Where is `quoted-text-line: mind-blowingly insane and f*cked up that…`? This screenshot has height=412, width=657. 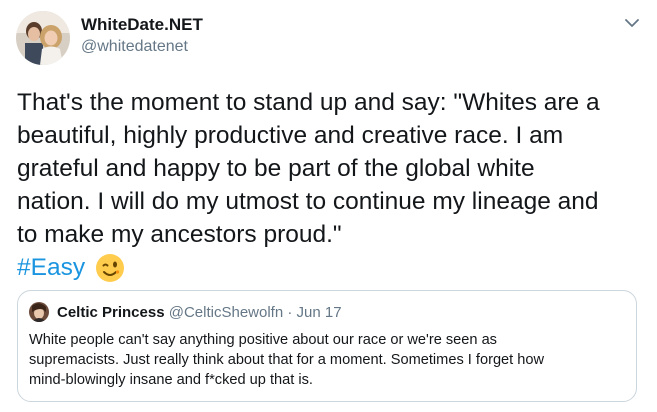
quoted-text-line: mind-blowingly insane and f*cked up that… is located at coordinates (171, 380).